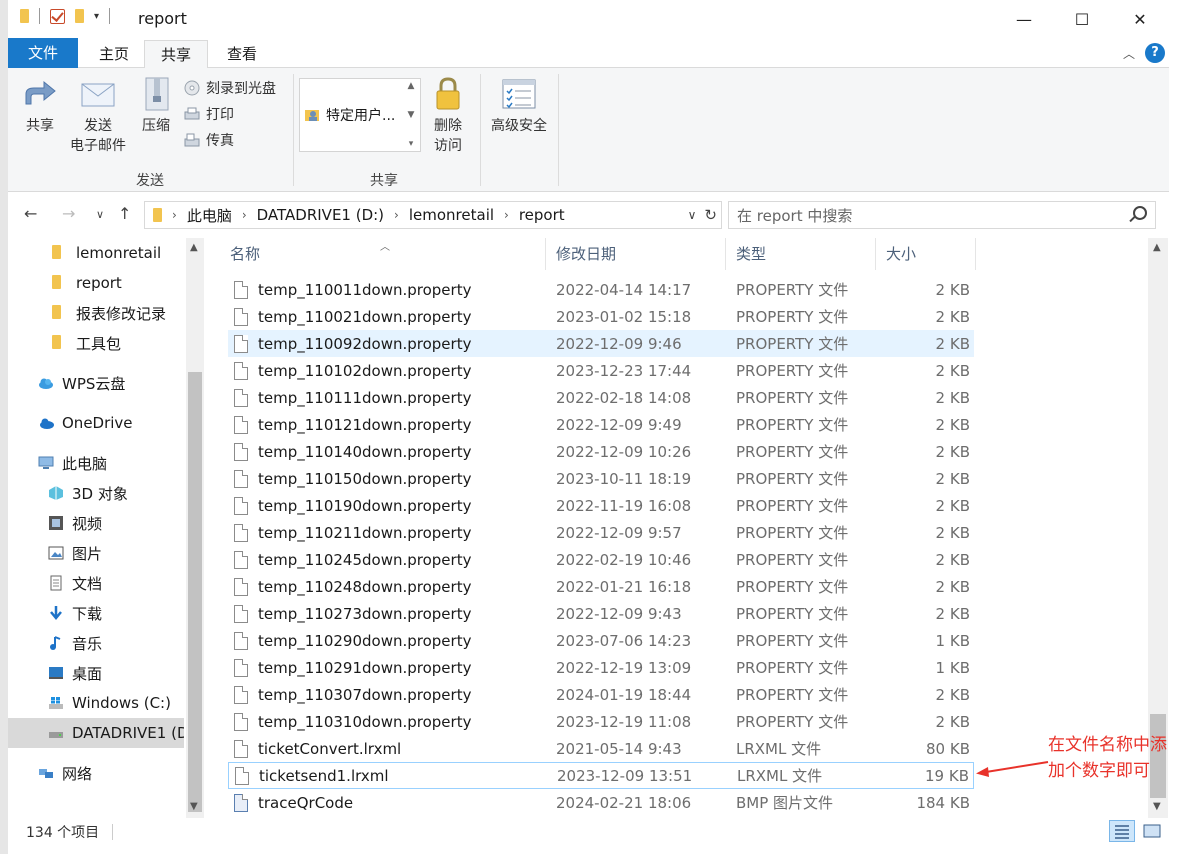  Describe the element at coordinates (710, 215) in the screenshot. I see `refresh-icon: ↻` at that location.